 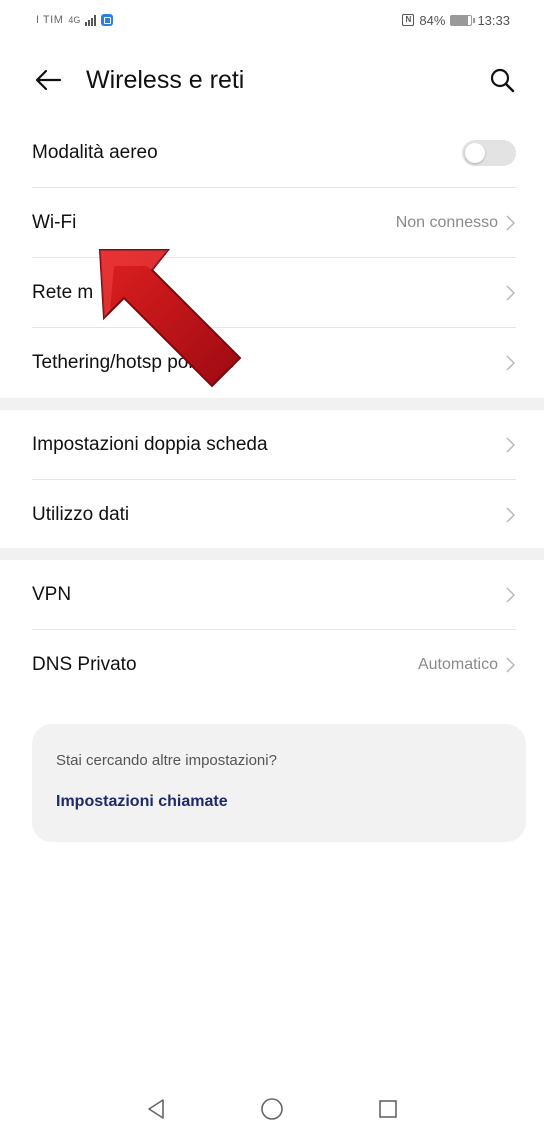 I want to click on private-dns-value: Automatico, so click(x=457, y=664).